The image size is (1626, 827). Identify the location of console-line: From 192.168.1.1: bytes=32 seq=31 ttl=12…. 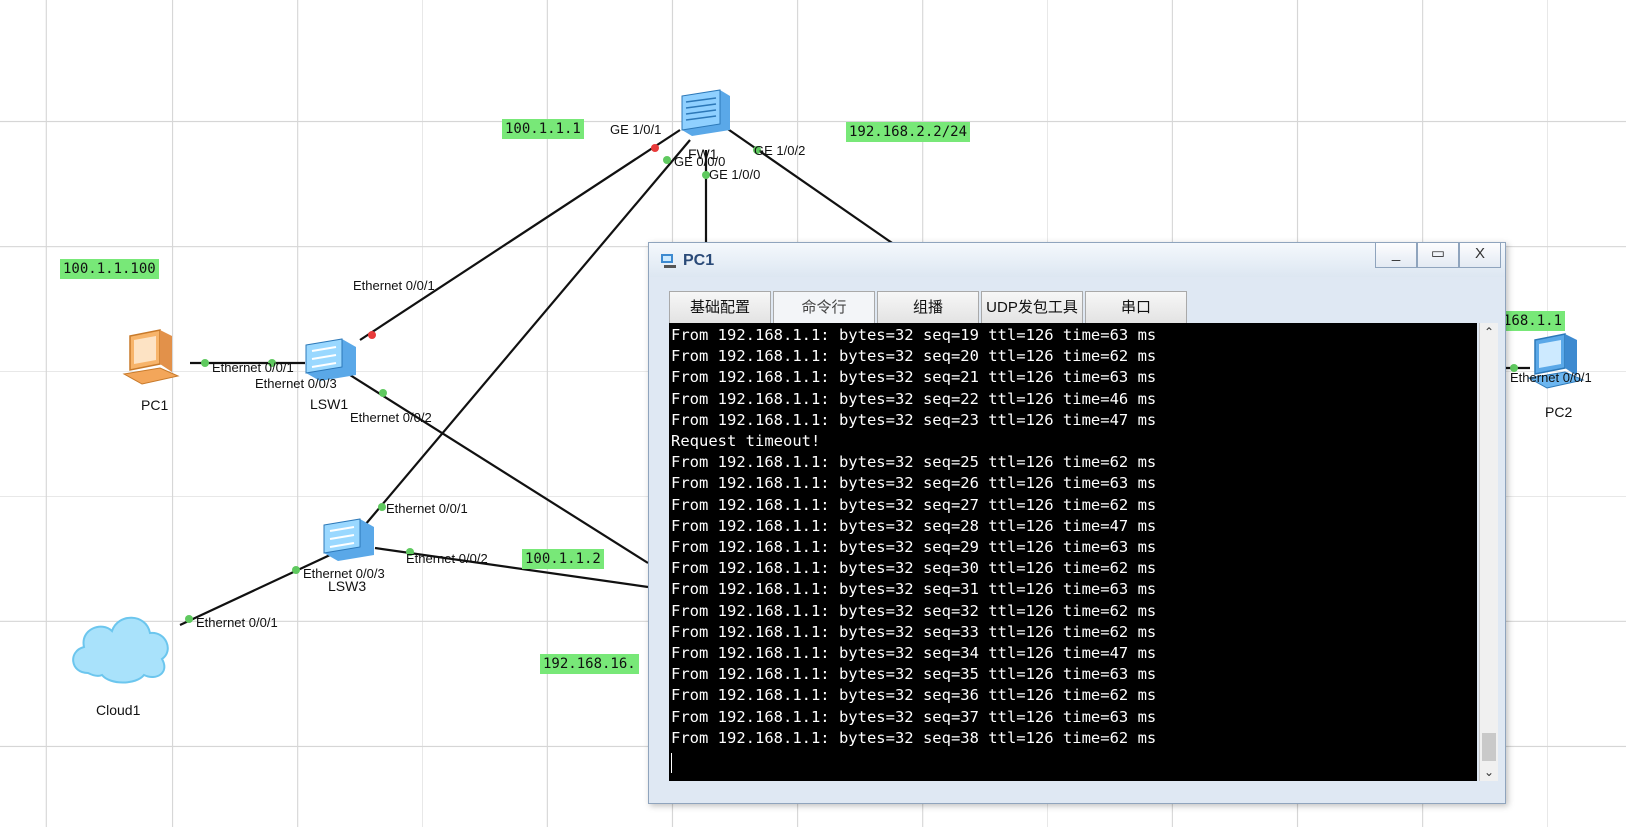
(914, 589).